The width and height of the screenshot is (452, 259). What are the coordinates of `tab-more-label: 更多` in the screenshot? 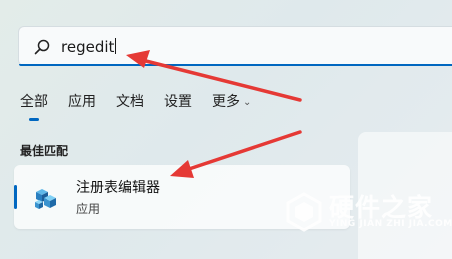 It's located at (226, 102).